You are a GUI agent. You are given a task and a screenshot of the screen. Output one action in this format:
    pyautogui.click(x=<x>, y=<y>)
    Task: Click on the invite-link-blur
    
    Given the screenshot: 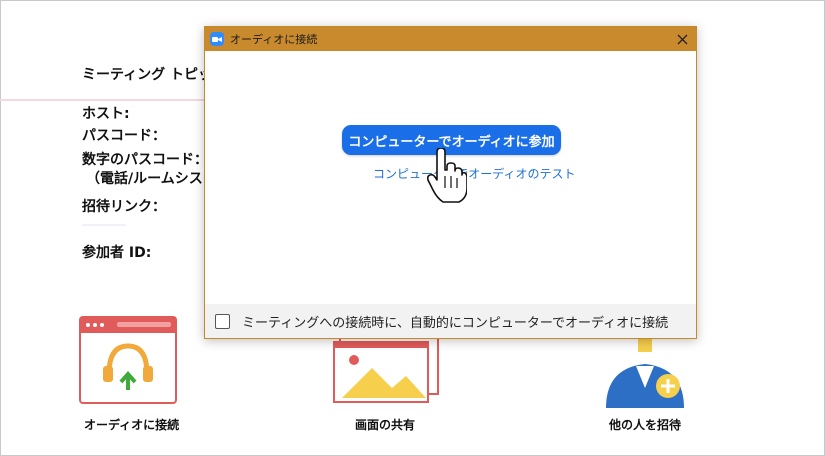 What is the action you would take?
    pyautogui.click(x=104, y=225)
    